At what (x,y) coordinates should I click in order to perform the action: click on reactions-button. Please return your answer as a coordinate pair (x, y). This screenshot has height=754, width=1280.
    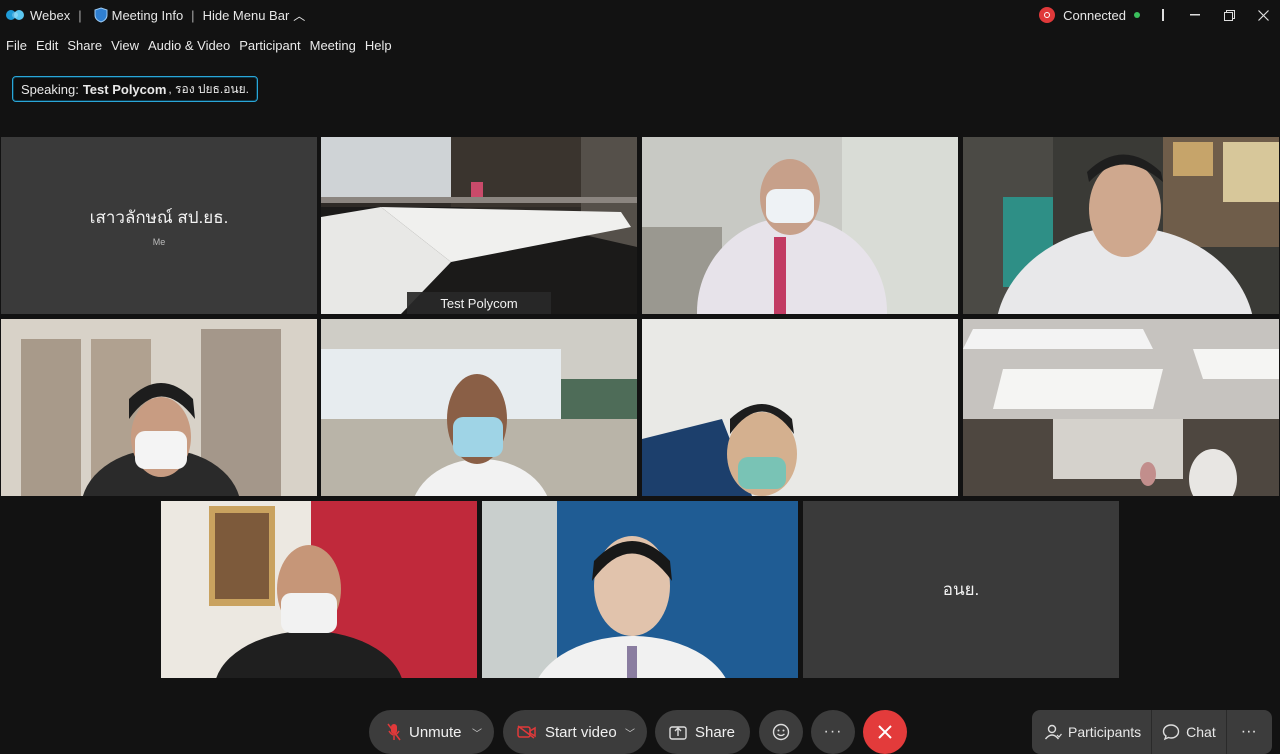
    Looking at the image, I should click on (781, 732).